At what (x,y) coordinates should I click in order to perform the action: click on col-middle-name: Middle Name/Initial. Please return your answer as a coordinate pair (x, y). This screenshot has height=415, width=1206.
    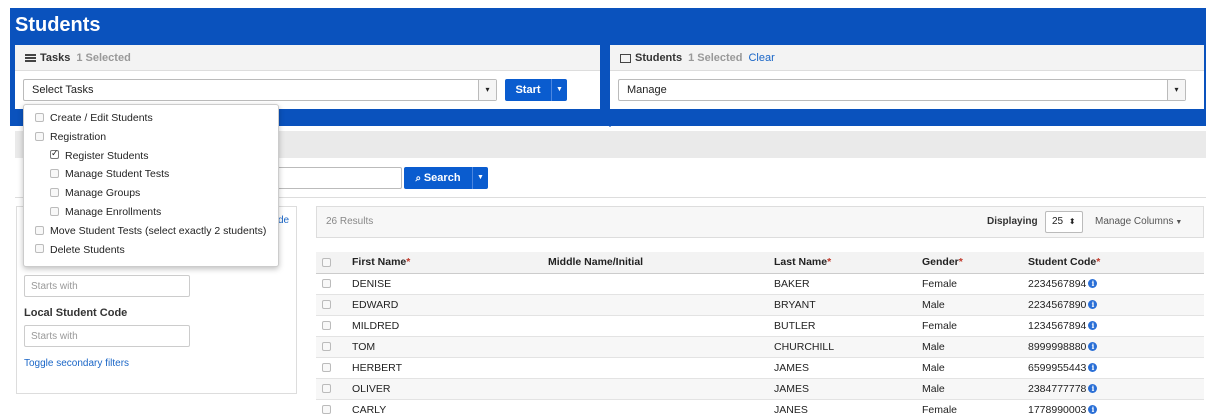
    Looking at the image, I should click on (655, 263).